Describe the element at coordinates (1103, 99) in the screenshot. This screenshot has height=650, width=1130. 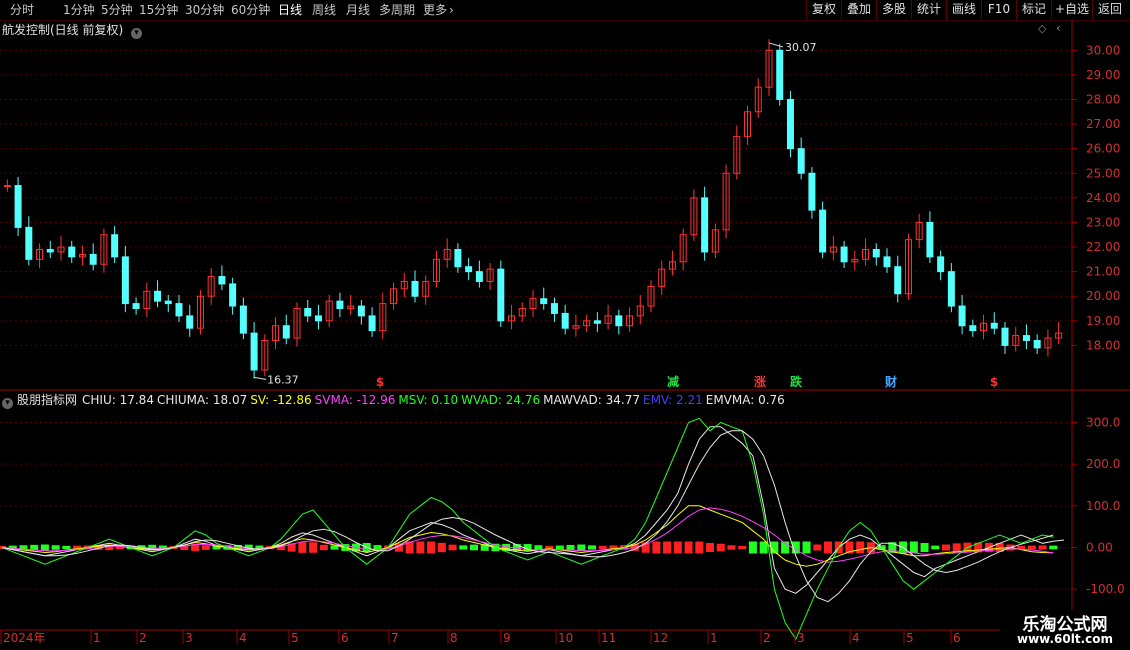
I see `price-tick-label: 28.00` at that location.